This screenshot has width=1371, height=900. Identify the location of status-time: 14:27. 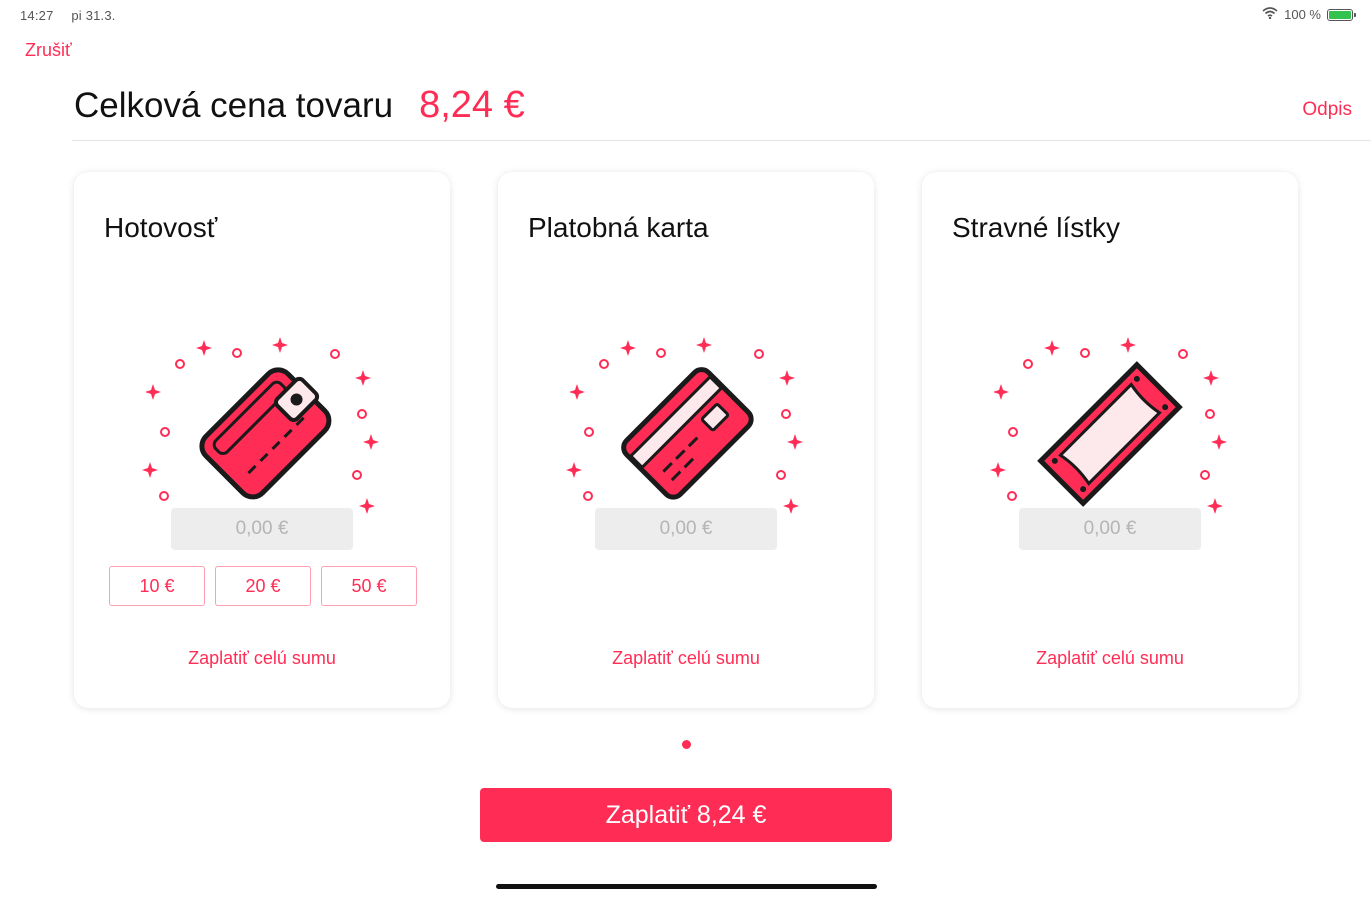
(37, 15).